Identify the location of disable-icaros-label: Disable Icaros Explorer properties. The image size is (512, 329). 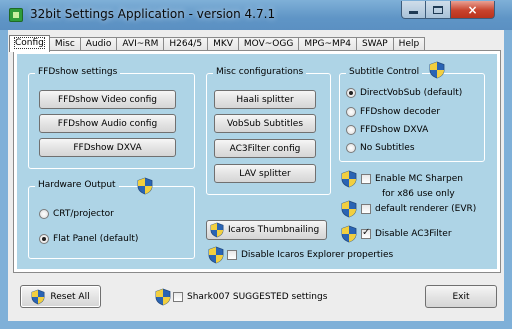
(317, 255).